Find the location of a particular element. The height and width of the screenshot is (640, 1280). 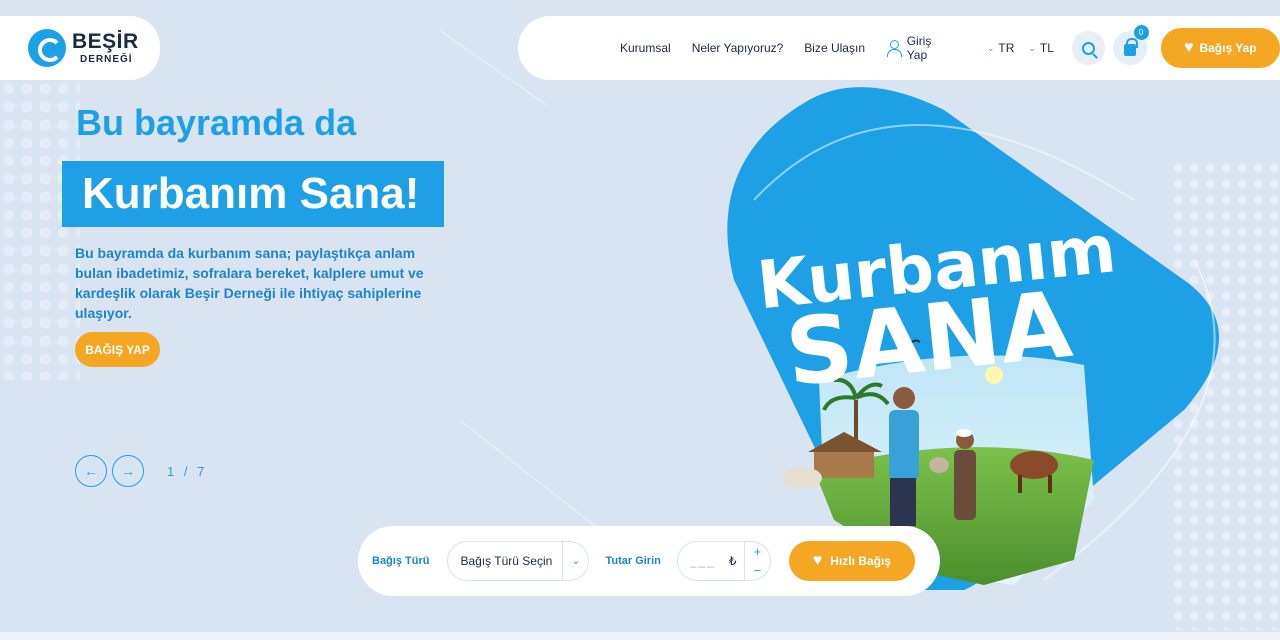

donate-button: ♥ Bağış Yap is located at coordinates (1220, 48).